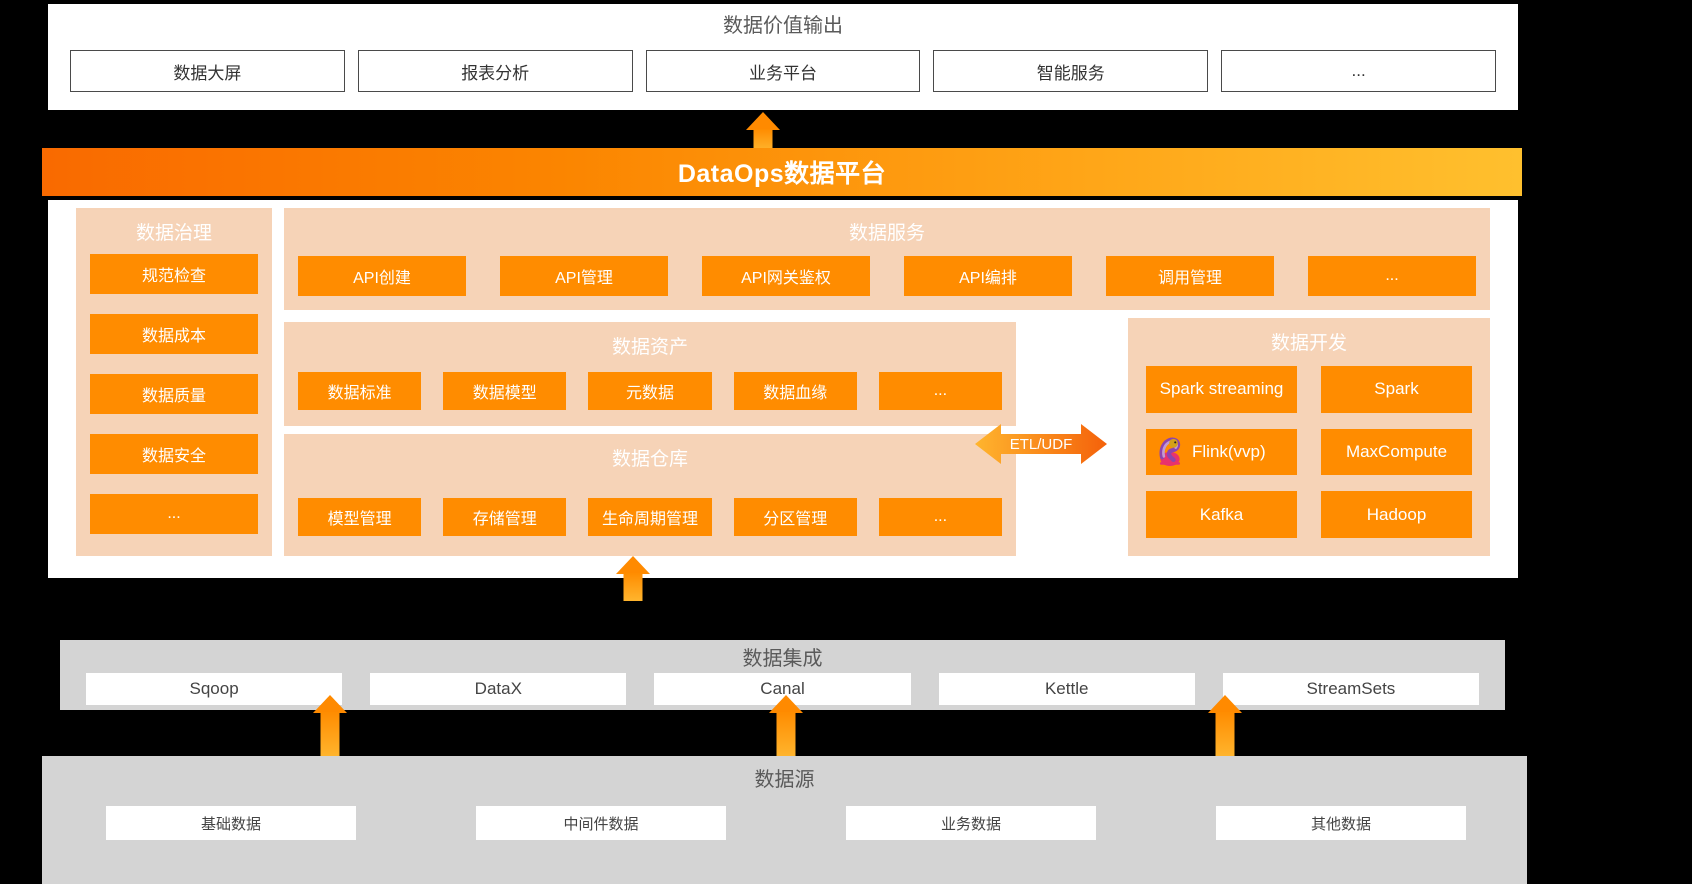  What do you see at coordinates (382, 276) in the screenshot?
I see `data-service-item: API创建` at bounding box center [382, 276].